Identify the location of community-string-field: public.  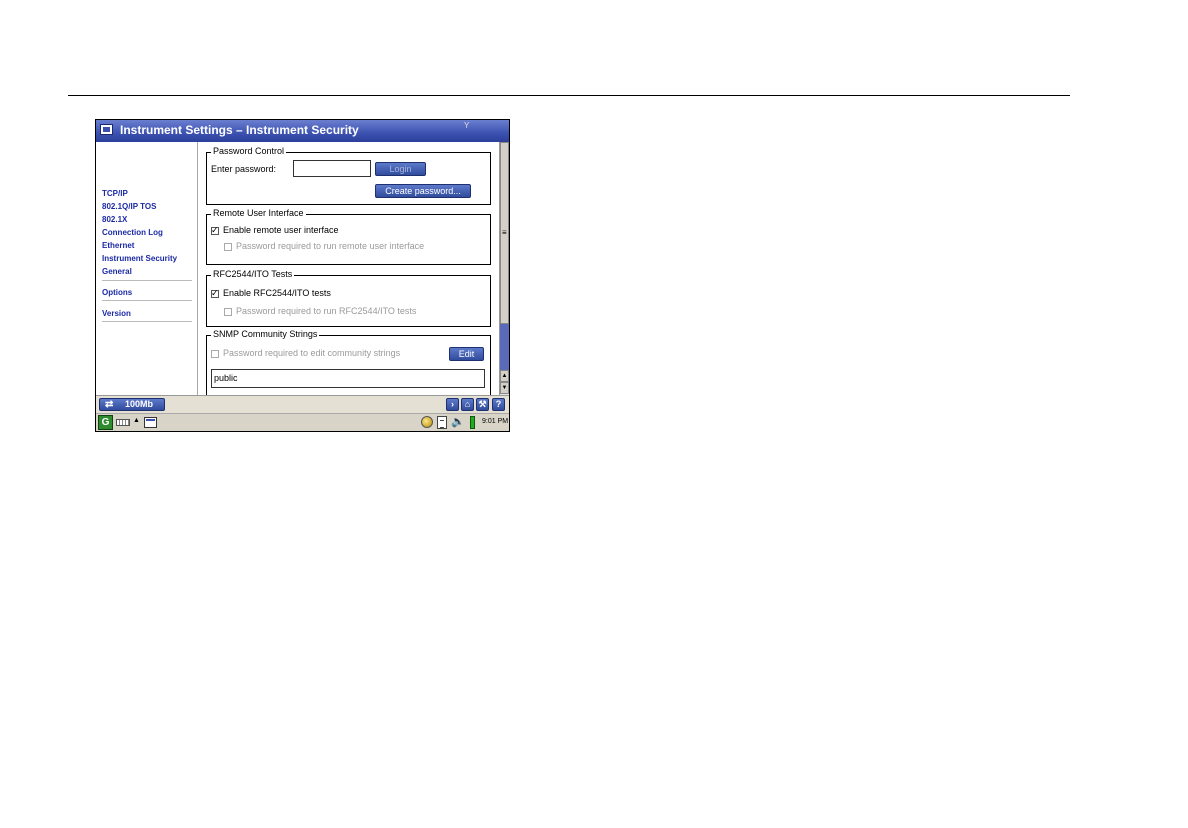
(348, 378).